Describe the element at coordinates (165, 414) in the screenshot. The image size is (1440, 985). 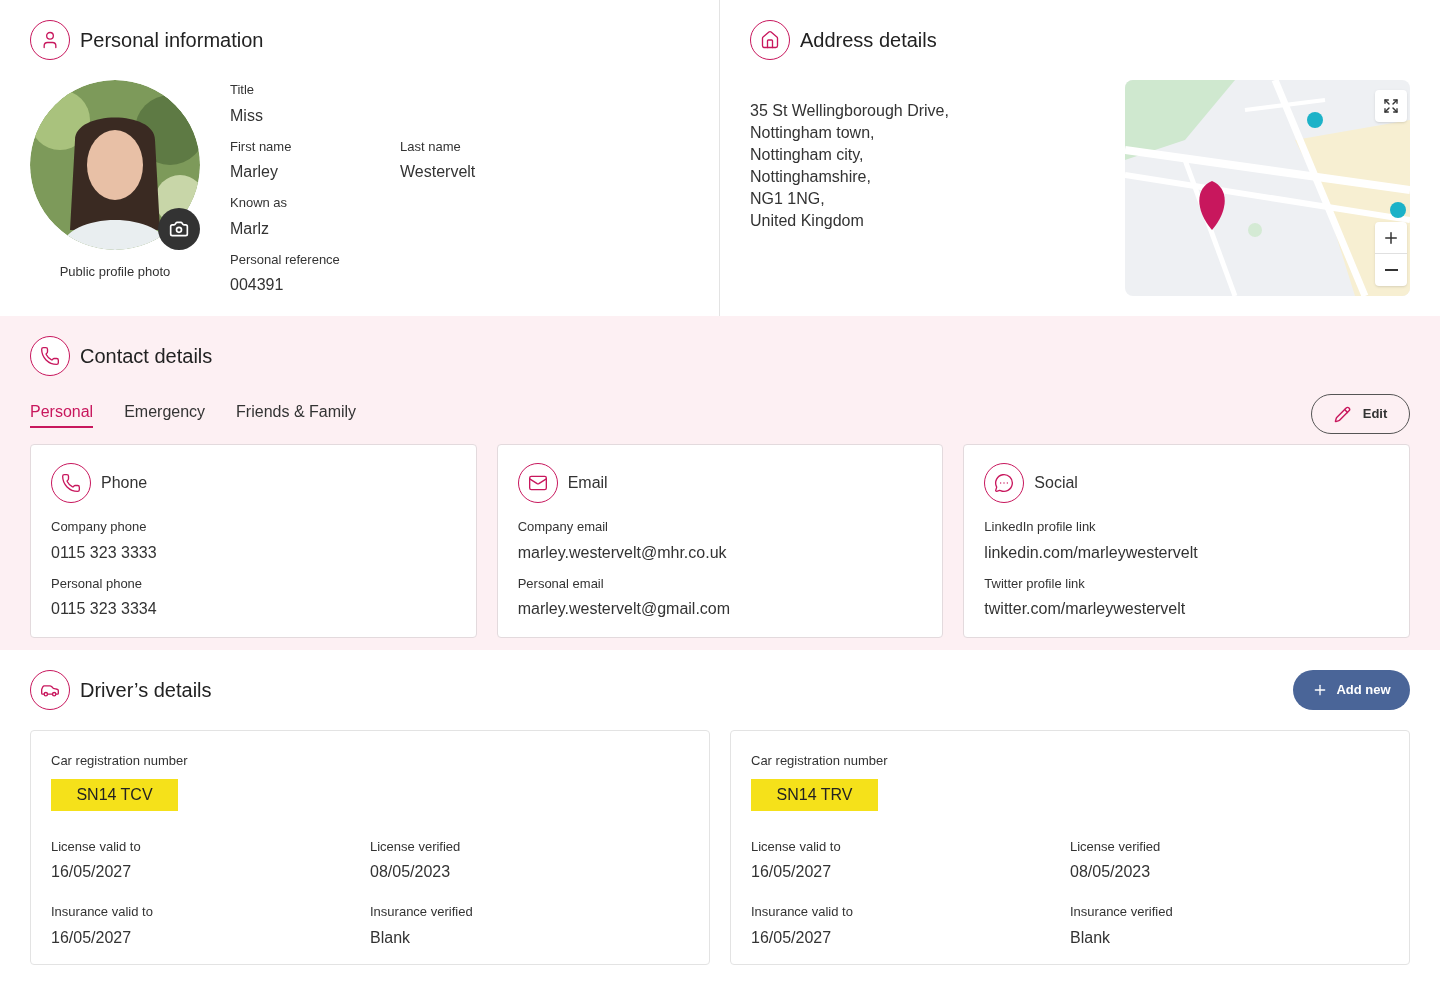
I see `tab: Emergency` at that location.